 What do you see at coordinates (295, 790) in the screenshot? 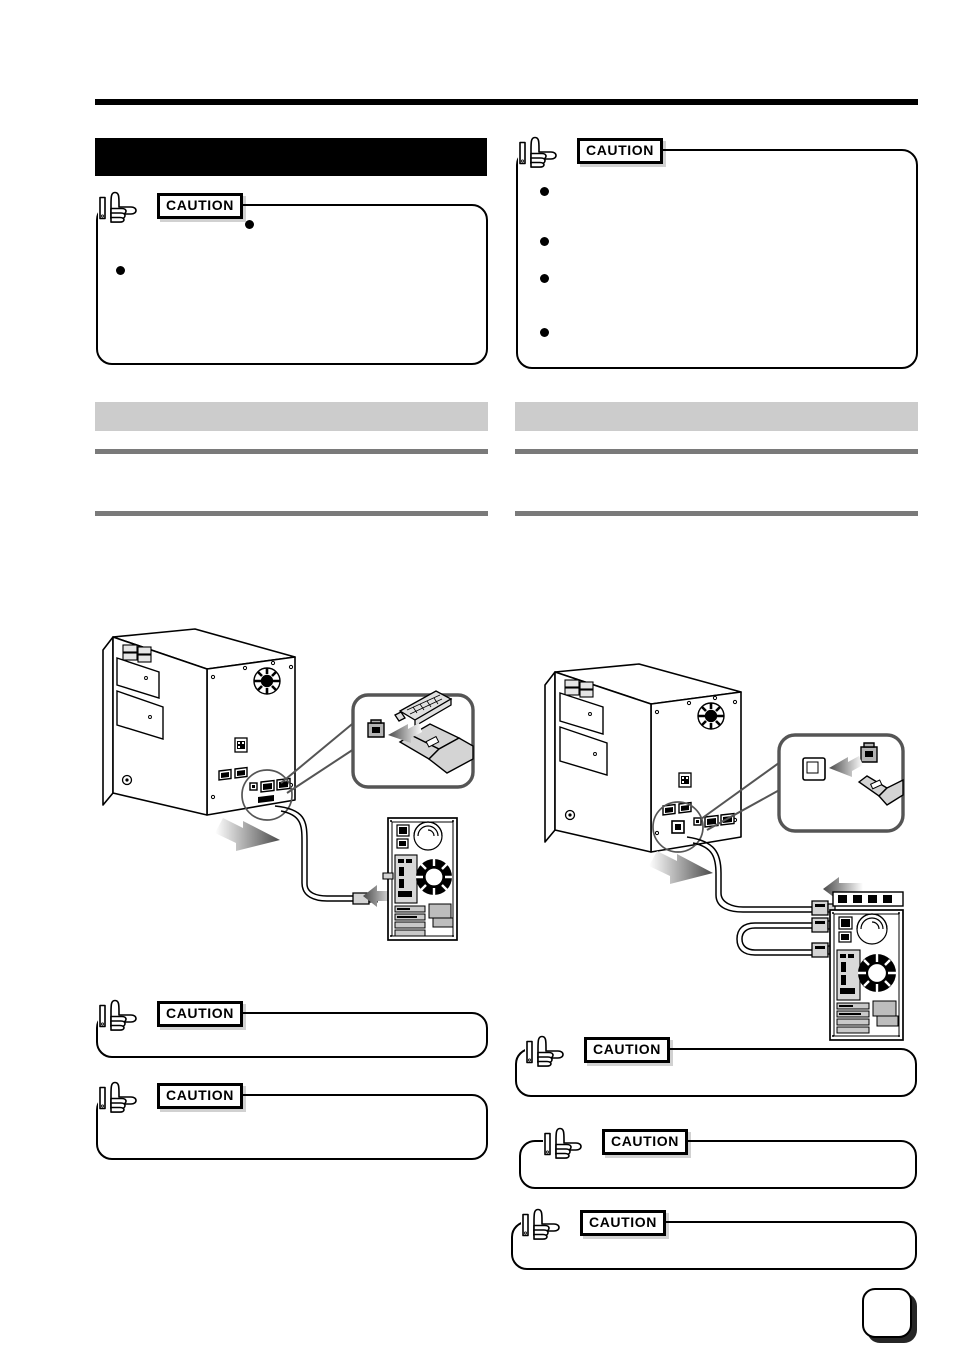
I see `left-illustration-usb-connection` at bounding box center [295, 790].